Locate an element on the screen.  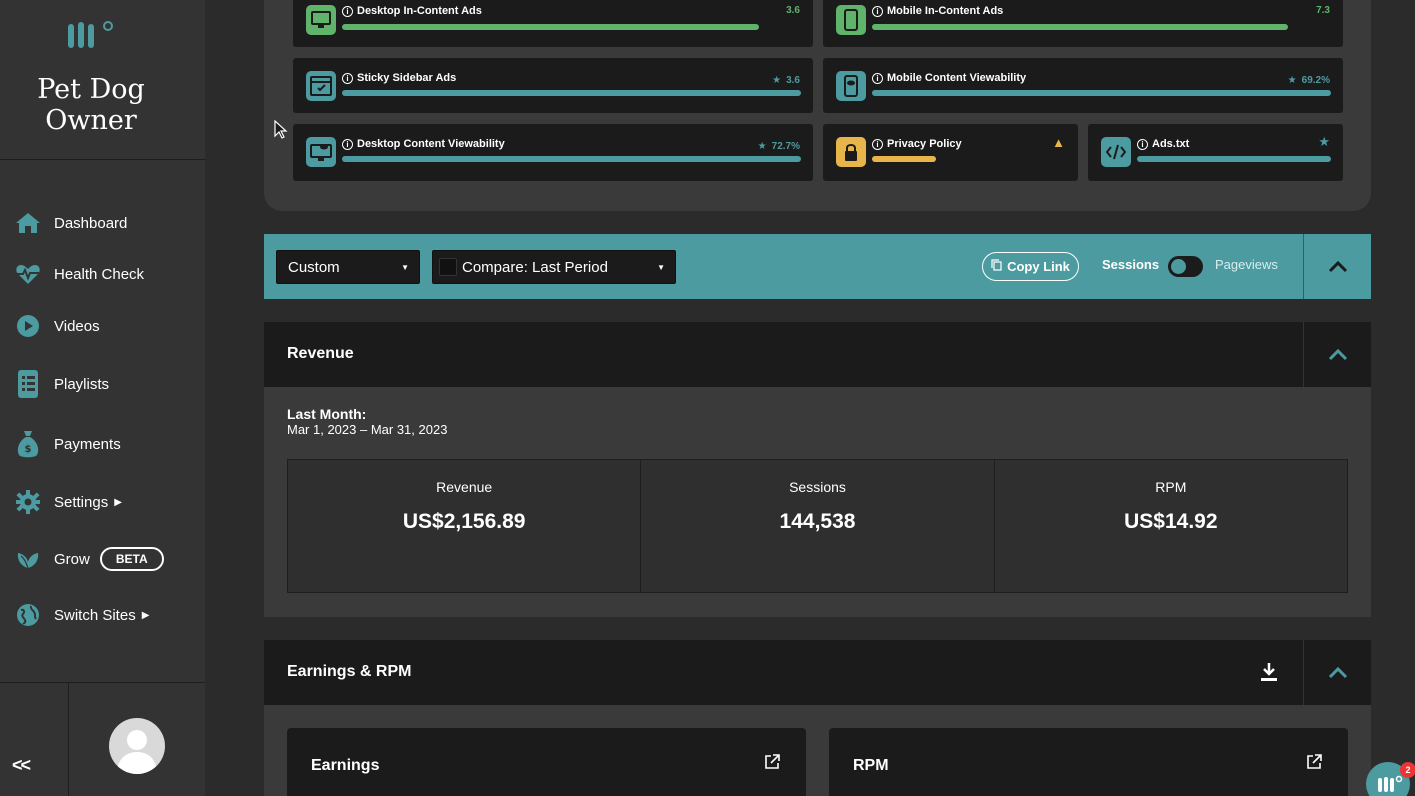
compare-value: Compare: Last Period is located at coordinates (535, 267).